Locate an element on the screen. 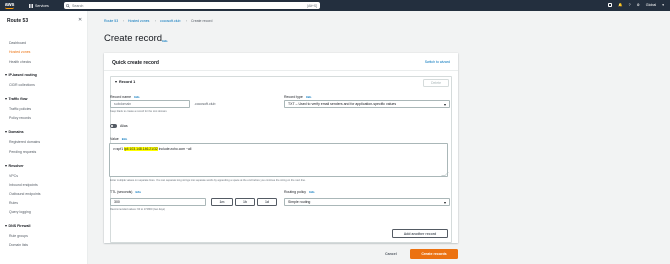 The height and width of the screenshot is (264, 670). sidebar-item-outbound-endpoints: Outbound endpoints is located at coordinates (25, 194).